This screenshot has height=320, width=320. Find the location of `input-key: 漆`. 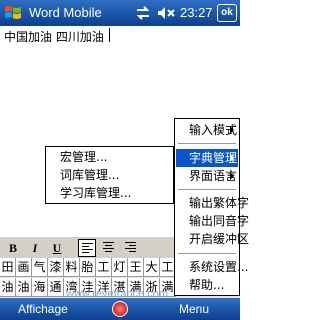

input-key: 漆 is located at coordinates (56, 267).